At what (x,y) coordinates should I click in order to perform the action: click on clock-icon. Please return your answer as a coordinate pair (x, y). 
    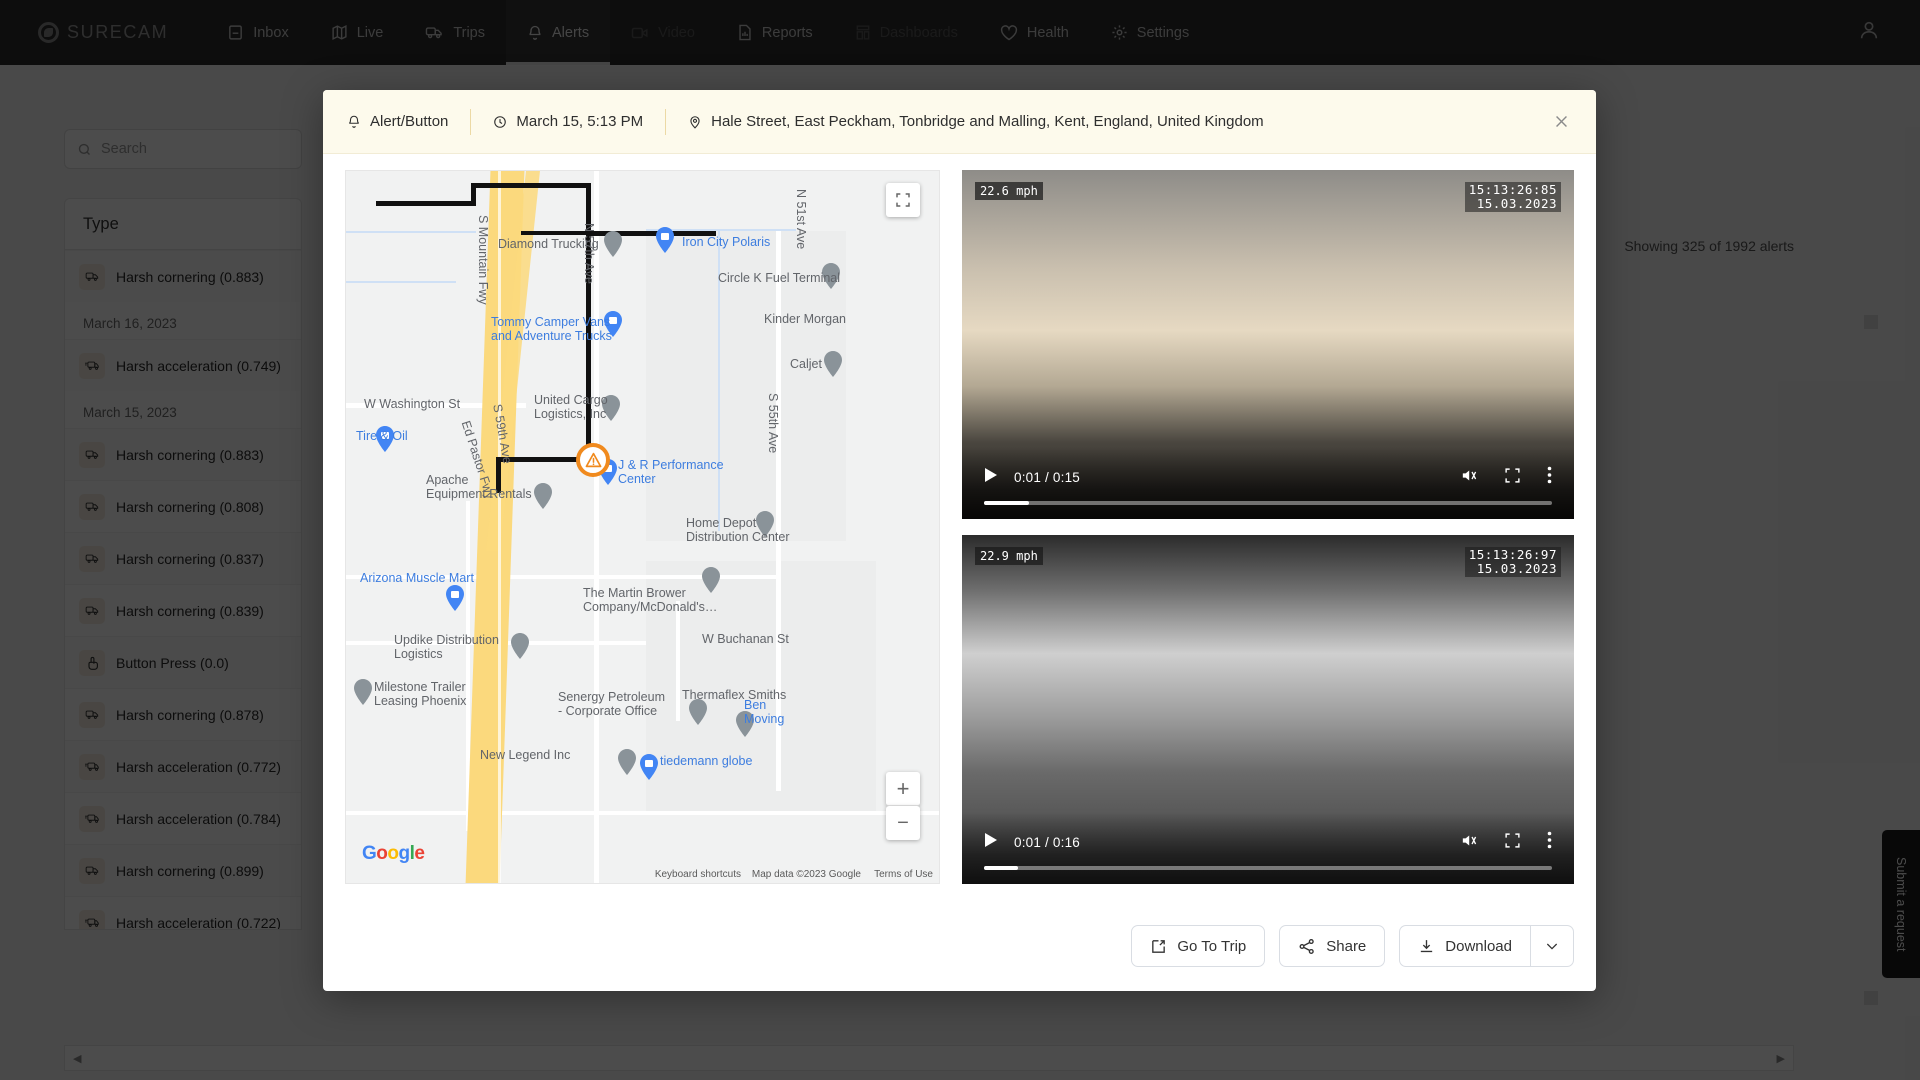
    Looking at the image, I should click on (500, 121).